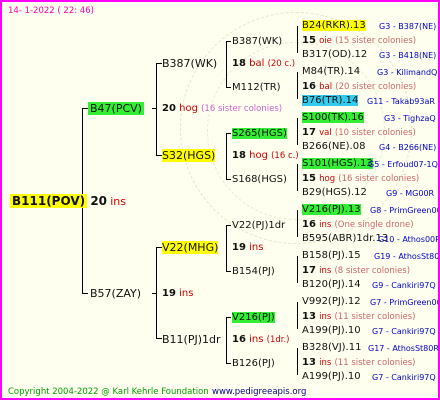 This screenshot has width=440, height=400. Describe the element at coordinates (257, 41) in the screenshot. I see `gen3-queen: B387(WK)` at that location.